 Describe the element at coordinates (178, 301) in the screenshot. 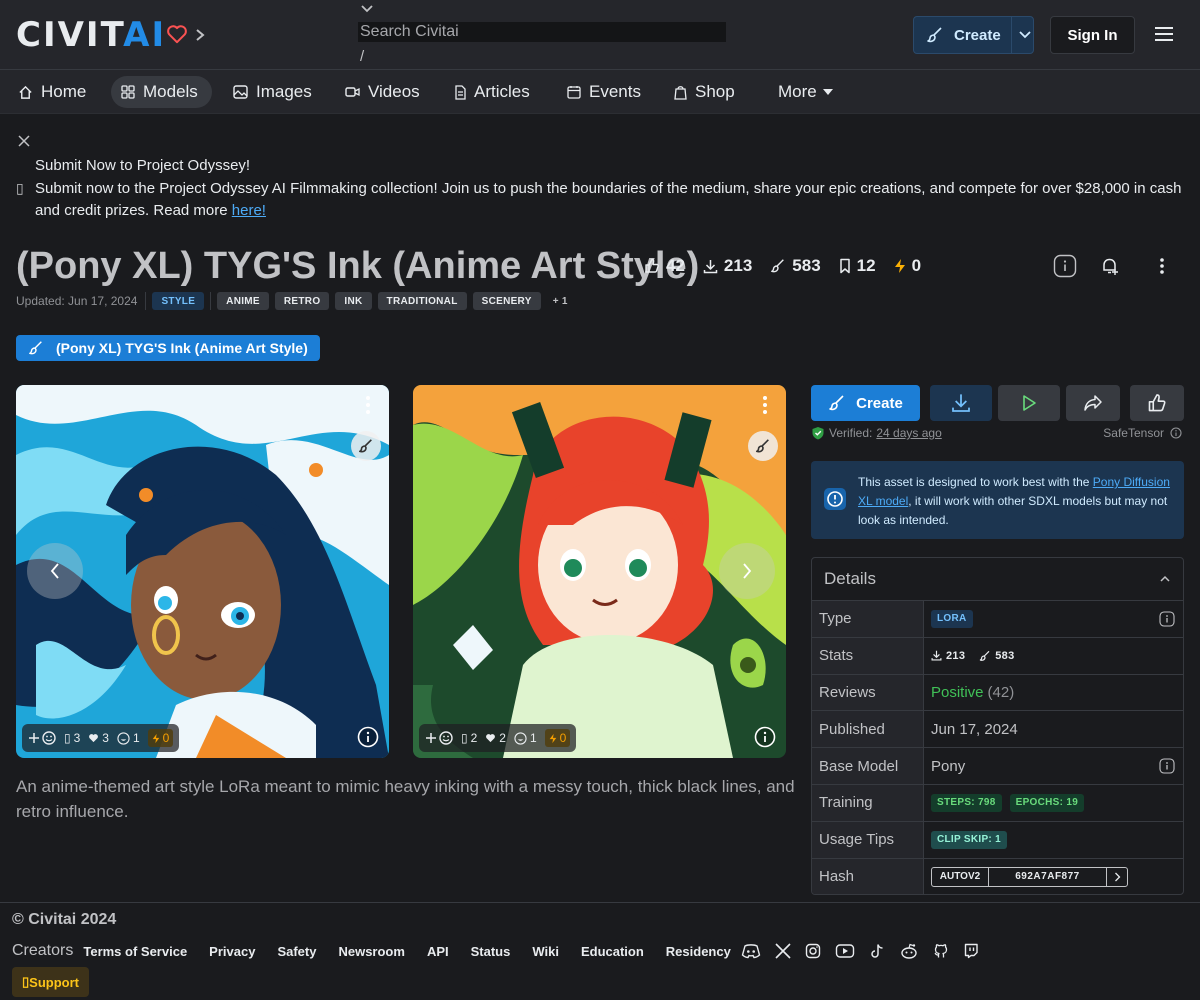

I see `category-tag: STYLE` at that location.